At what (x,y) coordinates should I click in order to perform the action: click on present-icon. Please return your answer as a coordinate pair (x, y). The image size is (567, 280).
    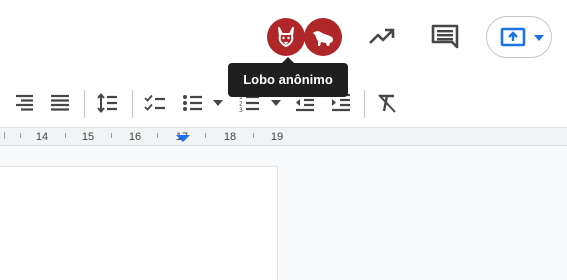
    Looking at the image, I should click on (513, 37).